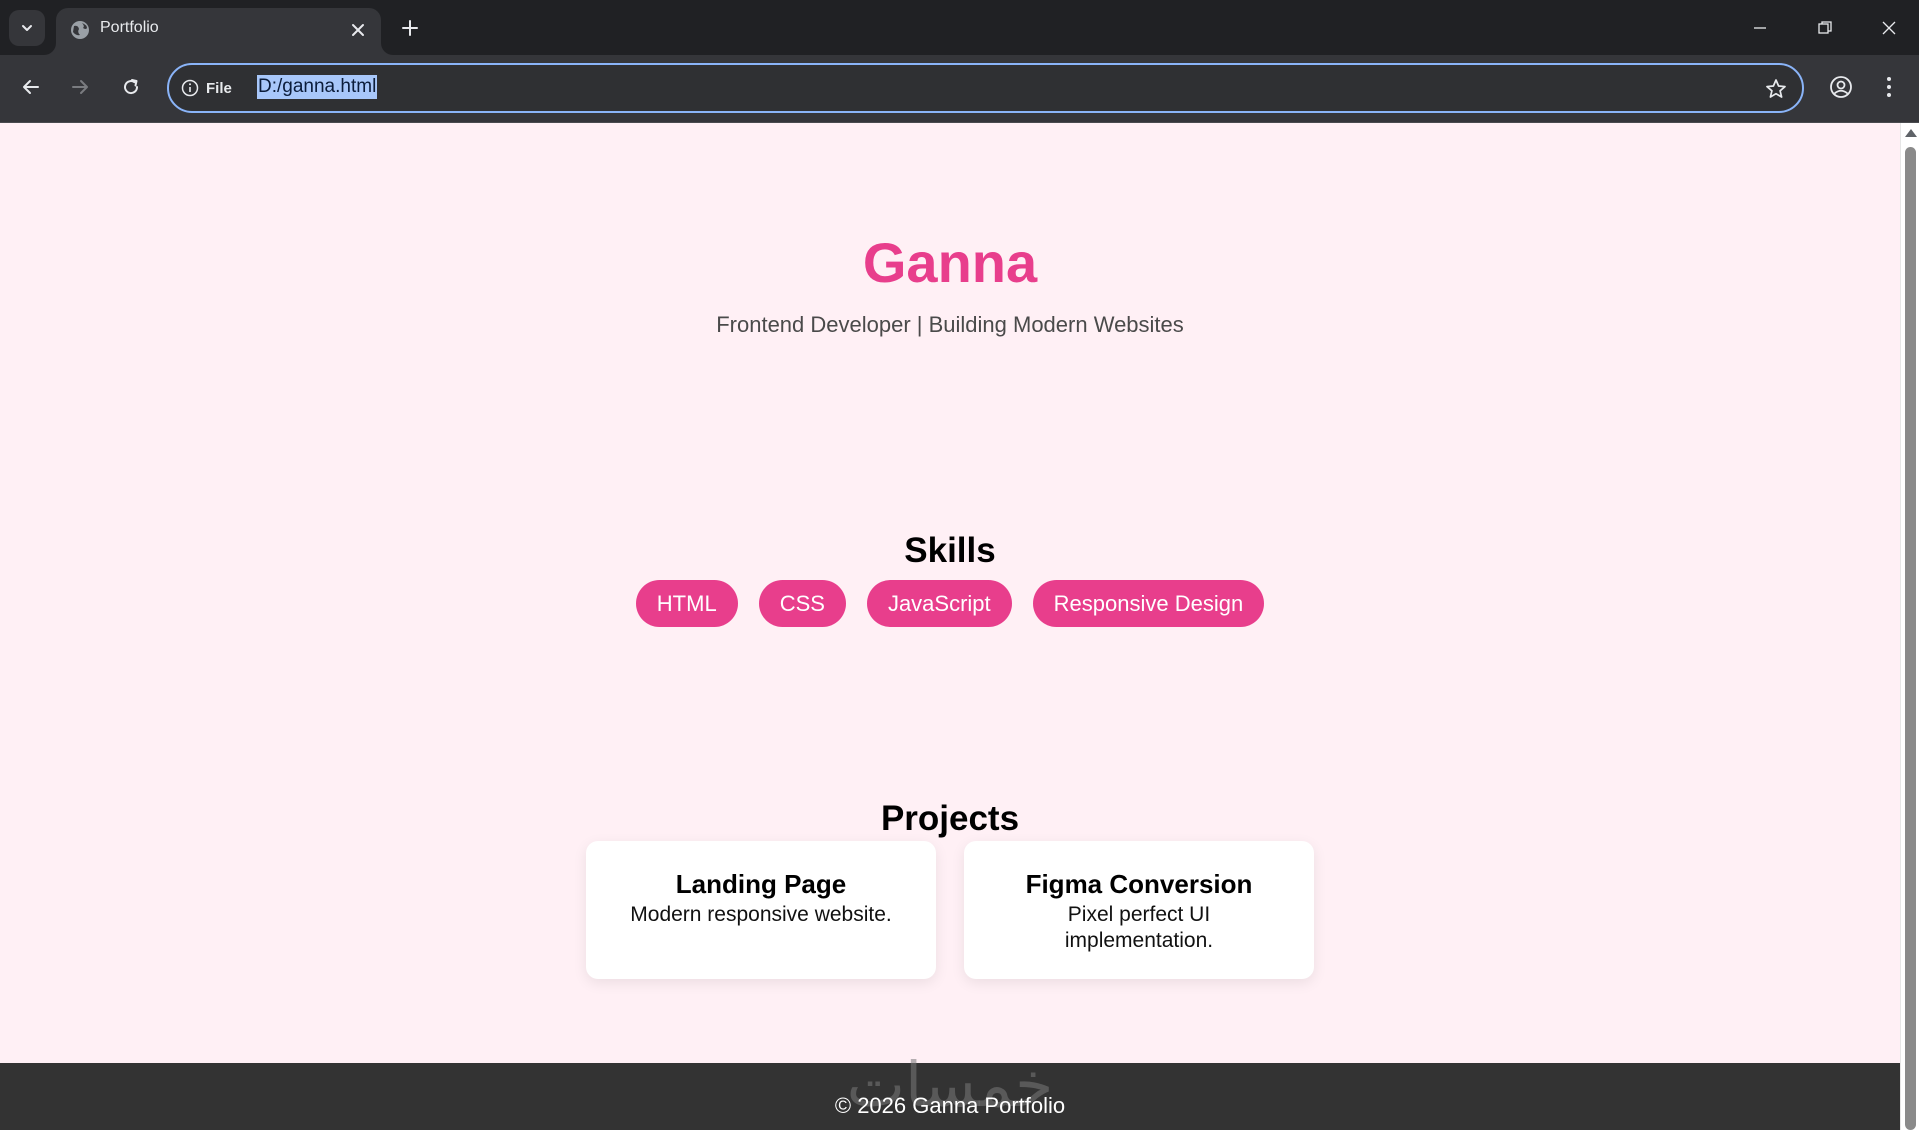 Image resolution: width=1919 pixels, height=1130 pixels. I want to click on tab-search-button, so click(27, 28).